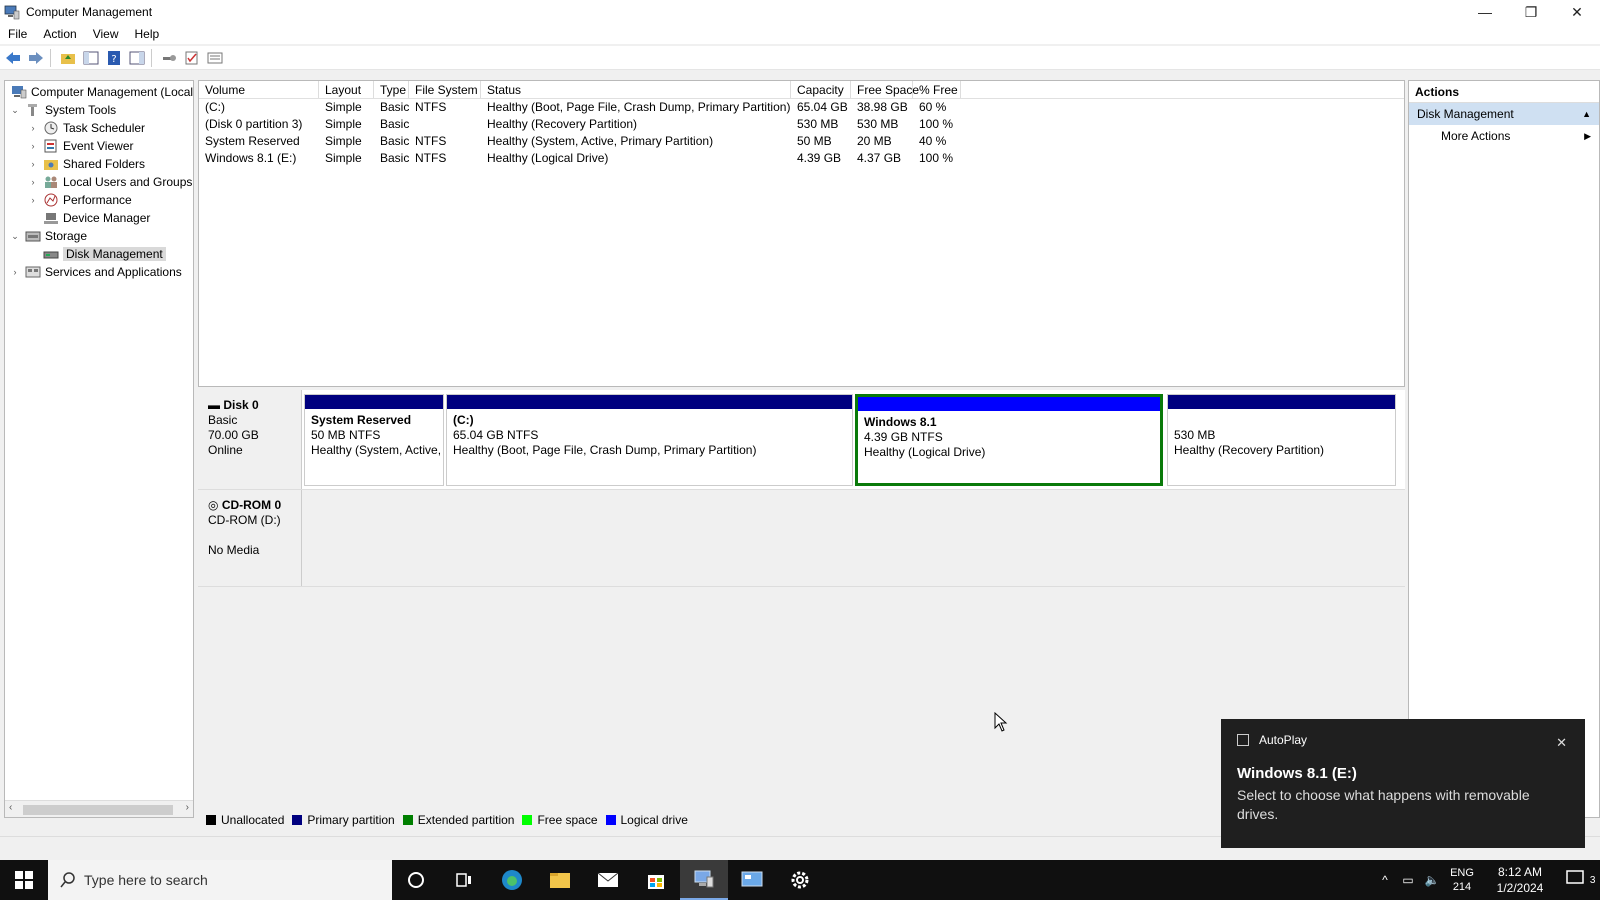  Describe the element at coordinates (1577, 12) in the screenshot. I see `close-button: ✕` at that location.